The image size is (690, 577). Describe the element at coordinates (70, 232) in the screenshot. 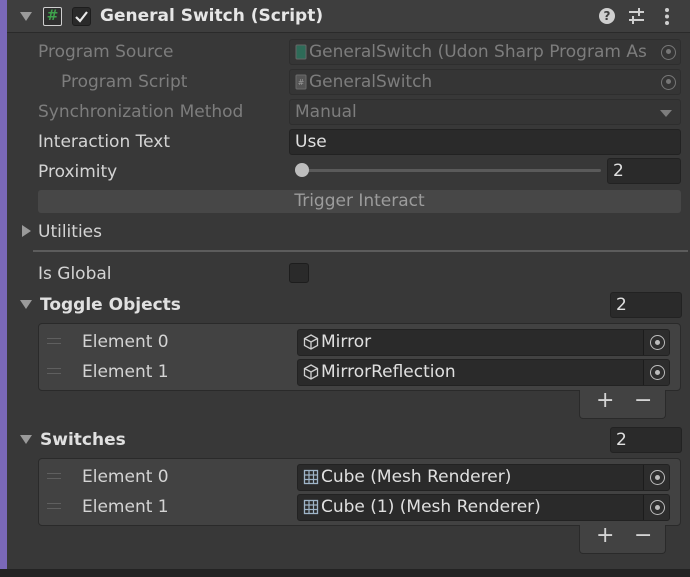

I see `utilities-label: Utilities` at that location.